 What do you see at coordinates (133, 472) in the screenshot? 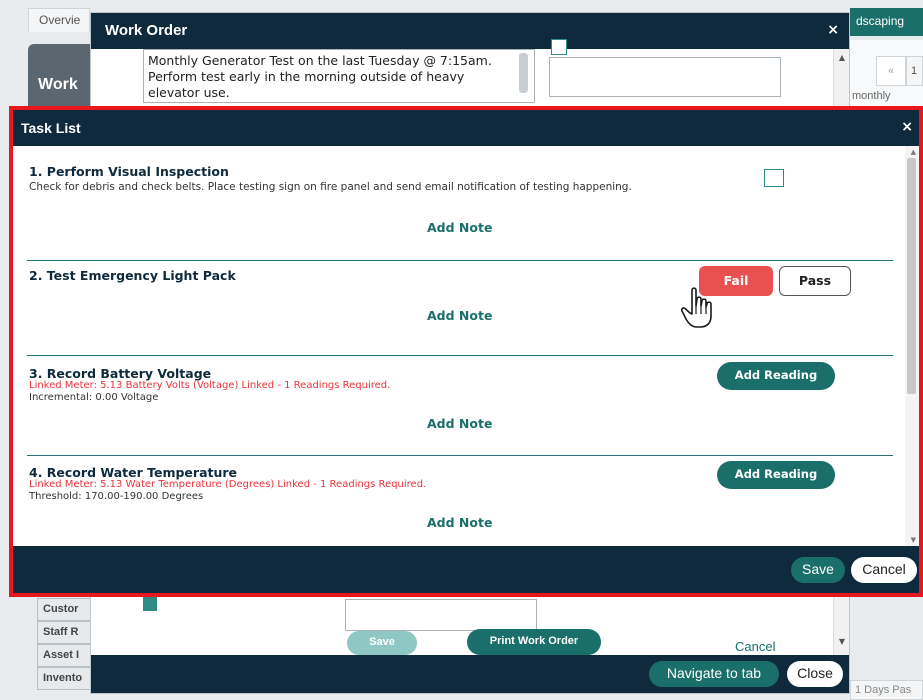
I see `task-name: 4. Record Water Temperature` at bounding box center [133, 472].